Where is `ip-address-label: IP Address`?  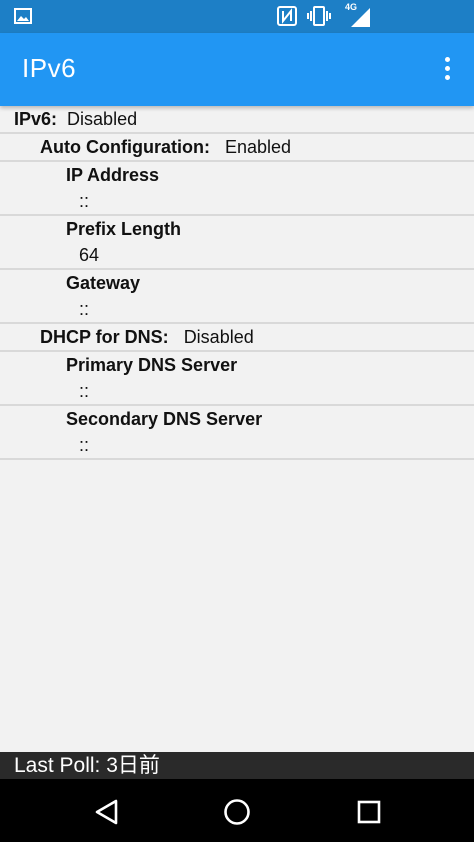
ip-address-label: IP Address is located at coordinates (113, 175).